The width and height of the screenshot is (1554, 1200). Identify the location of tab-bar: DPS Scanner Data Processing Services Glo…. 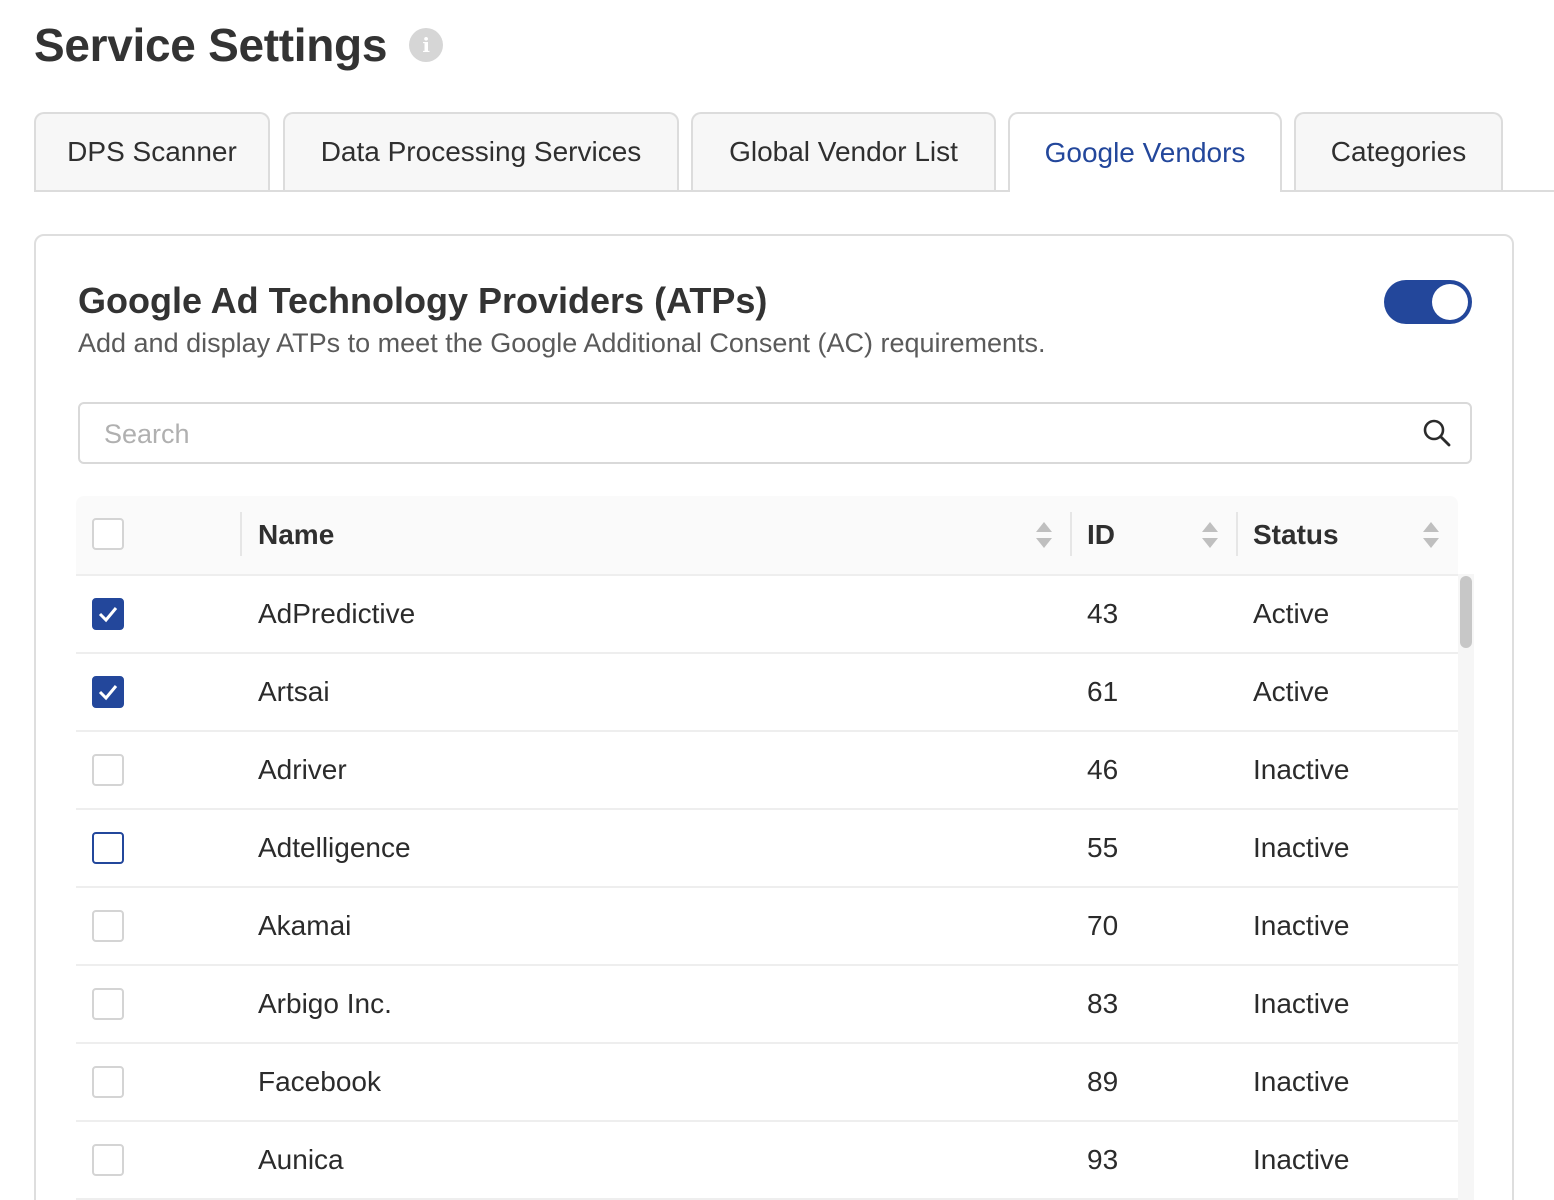
(794, 152).